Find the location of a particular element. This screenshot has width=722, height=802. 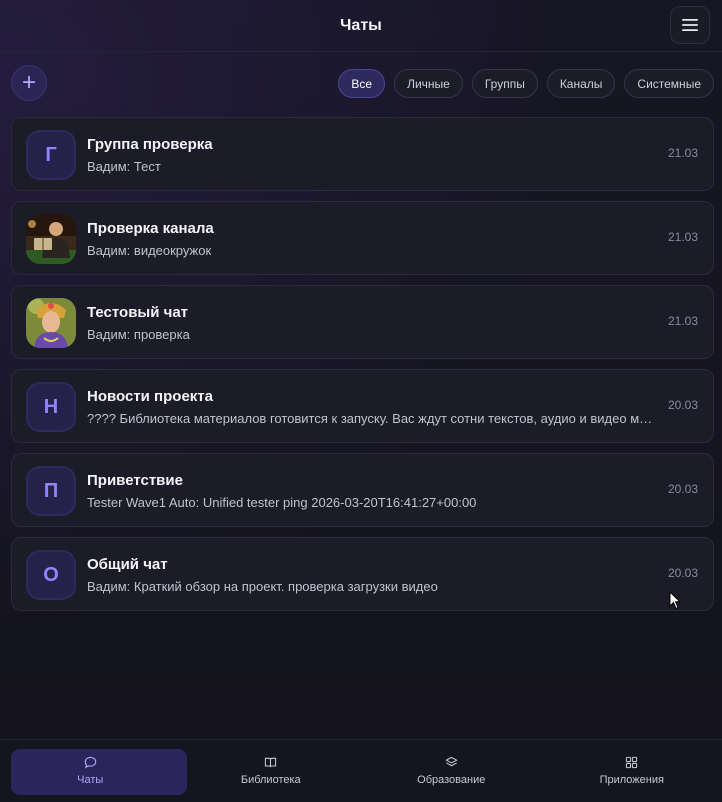

chat-preview: Вадим: видеокружок is located at coordinates (149, 250).